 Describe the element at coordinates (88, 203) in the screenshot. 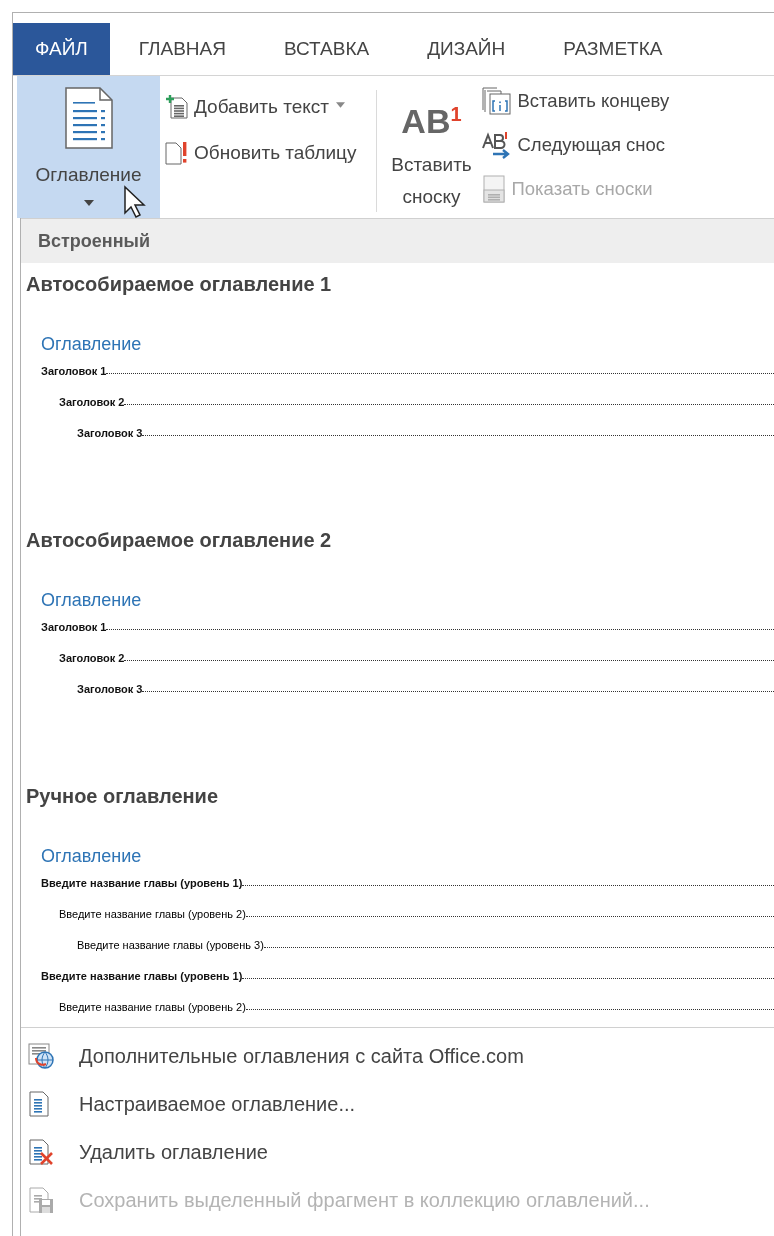

I see `caret-icon` at that location.